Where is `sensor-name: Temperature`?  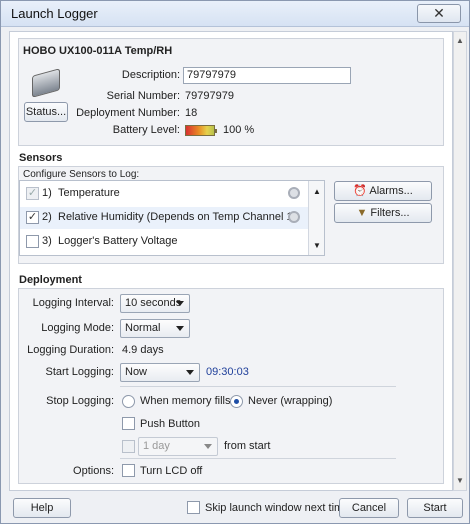 sensor-name: Temperature is located at coordinates (89, 193).